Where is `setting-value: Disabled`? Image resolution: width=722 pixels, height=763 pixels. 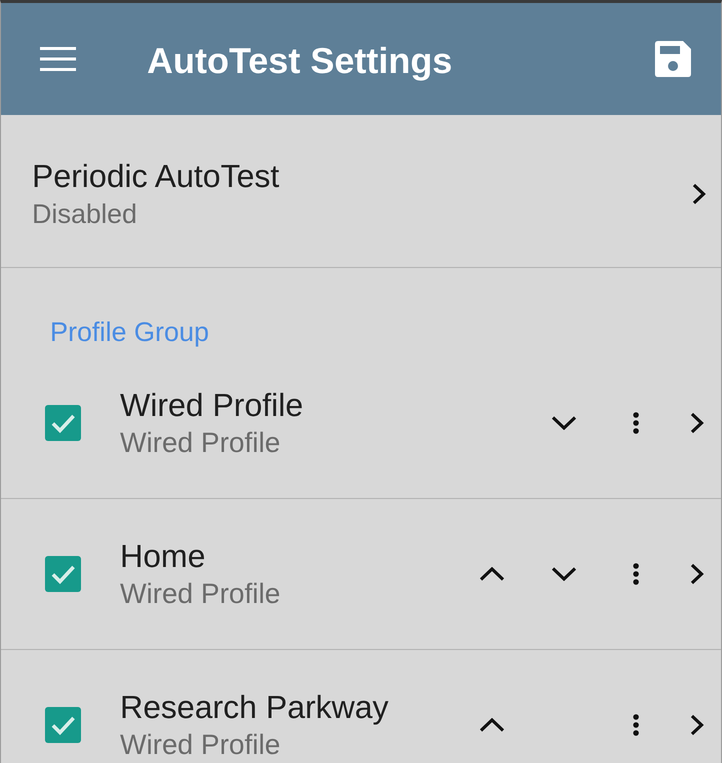
setting-value: Disabled is located at coordinates (85, 214).